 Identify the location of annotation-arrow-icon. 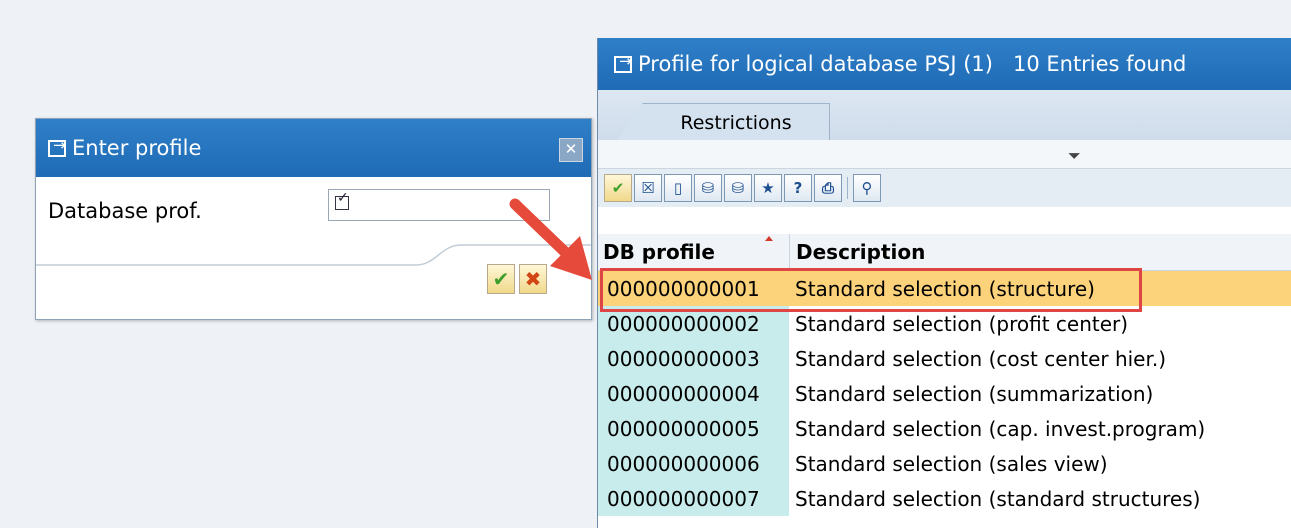
(550, 239).